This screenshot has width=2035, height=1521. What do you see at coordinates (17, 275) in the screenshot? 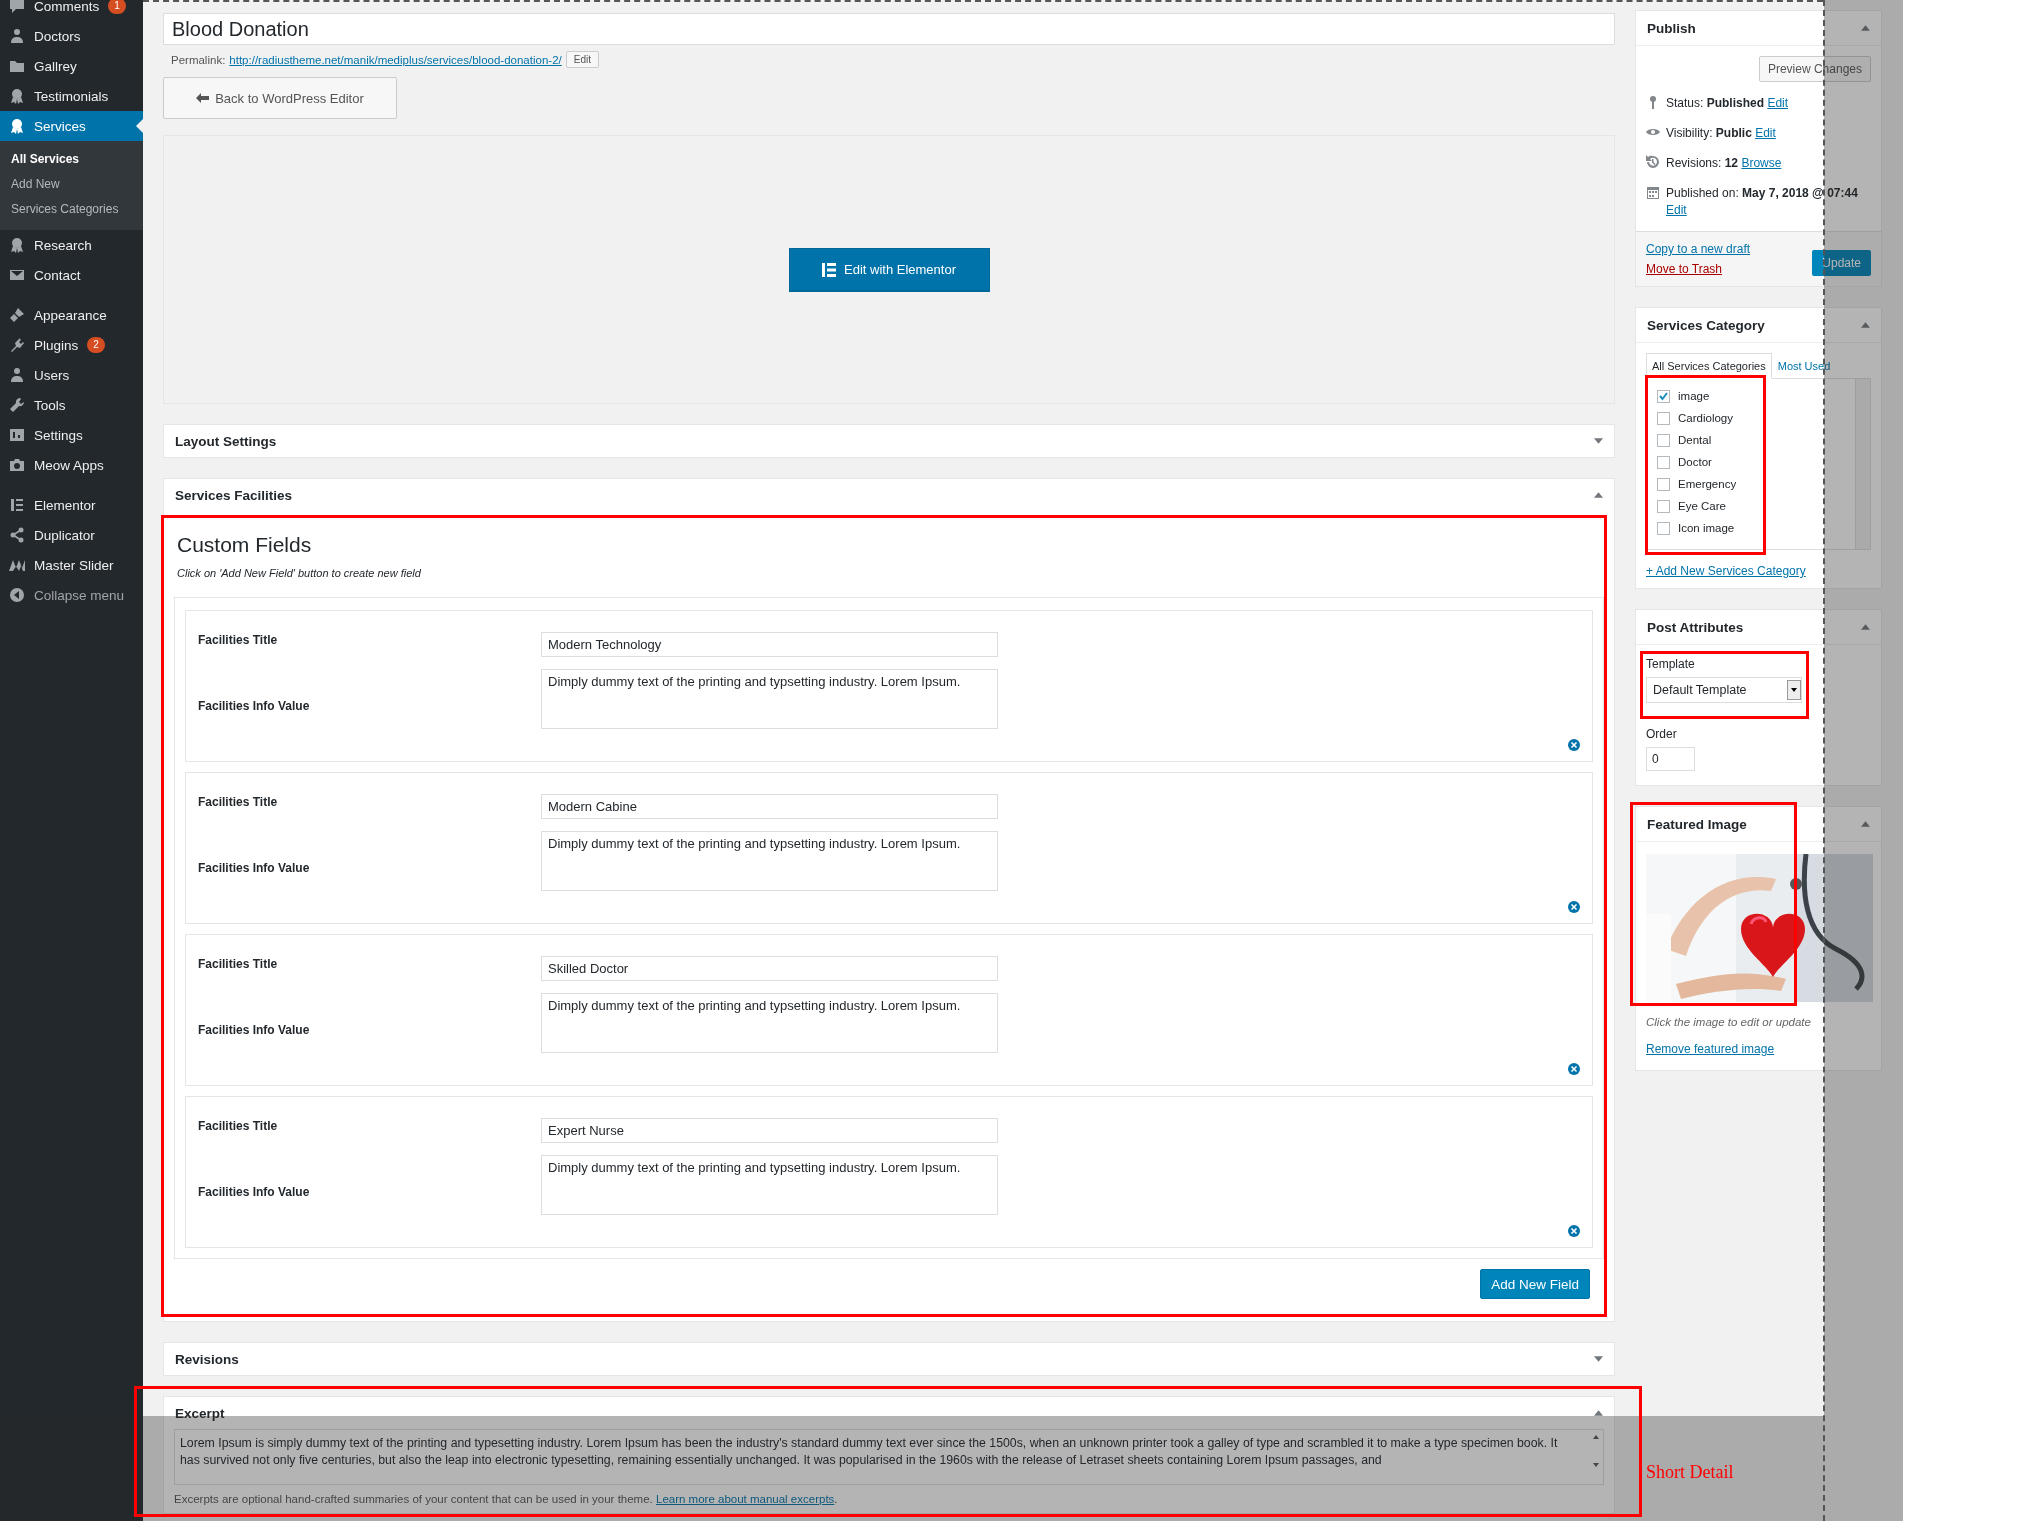
I see `envelope-icon` at bounding box center [17, 275].